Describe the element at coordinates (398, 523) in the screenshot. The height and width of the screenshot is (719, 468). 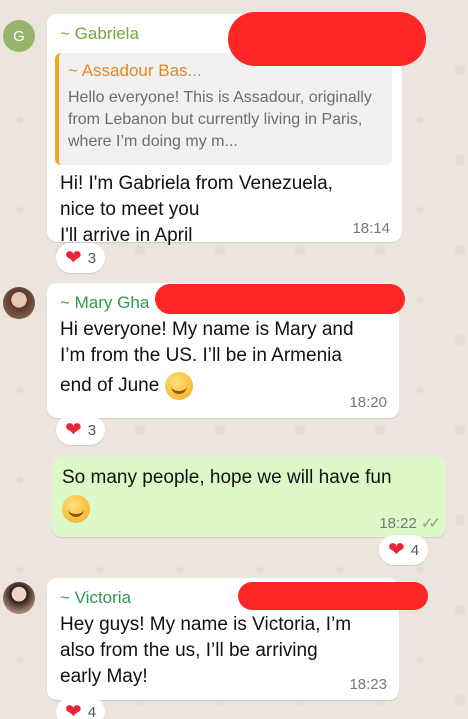
I see `message-time-text: 18:22` at that location.